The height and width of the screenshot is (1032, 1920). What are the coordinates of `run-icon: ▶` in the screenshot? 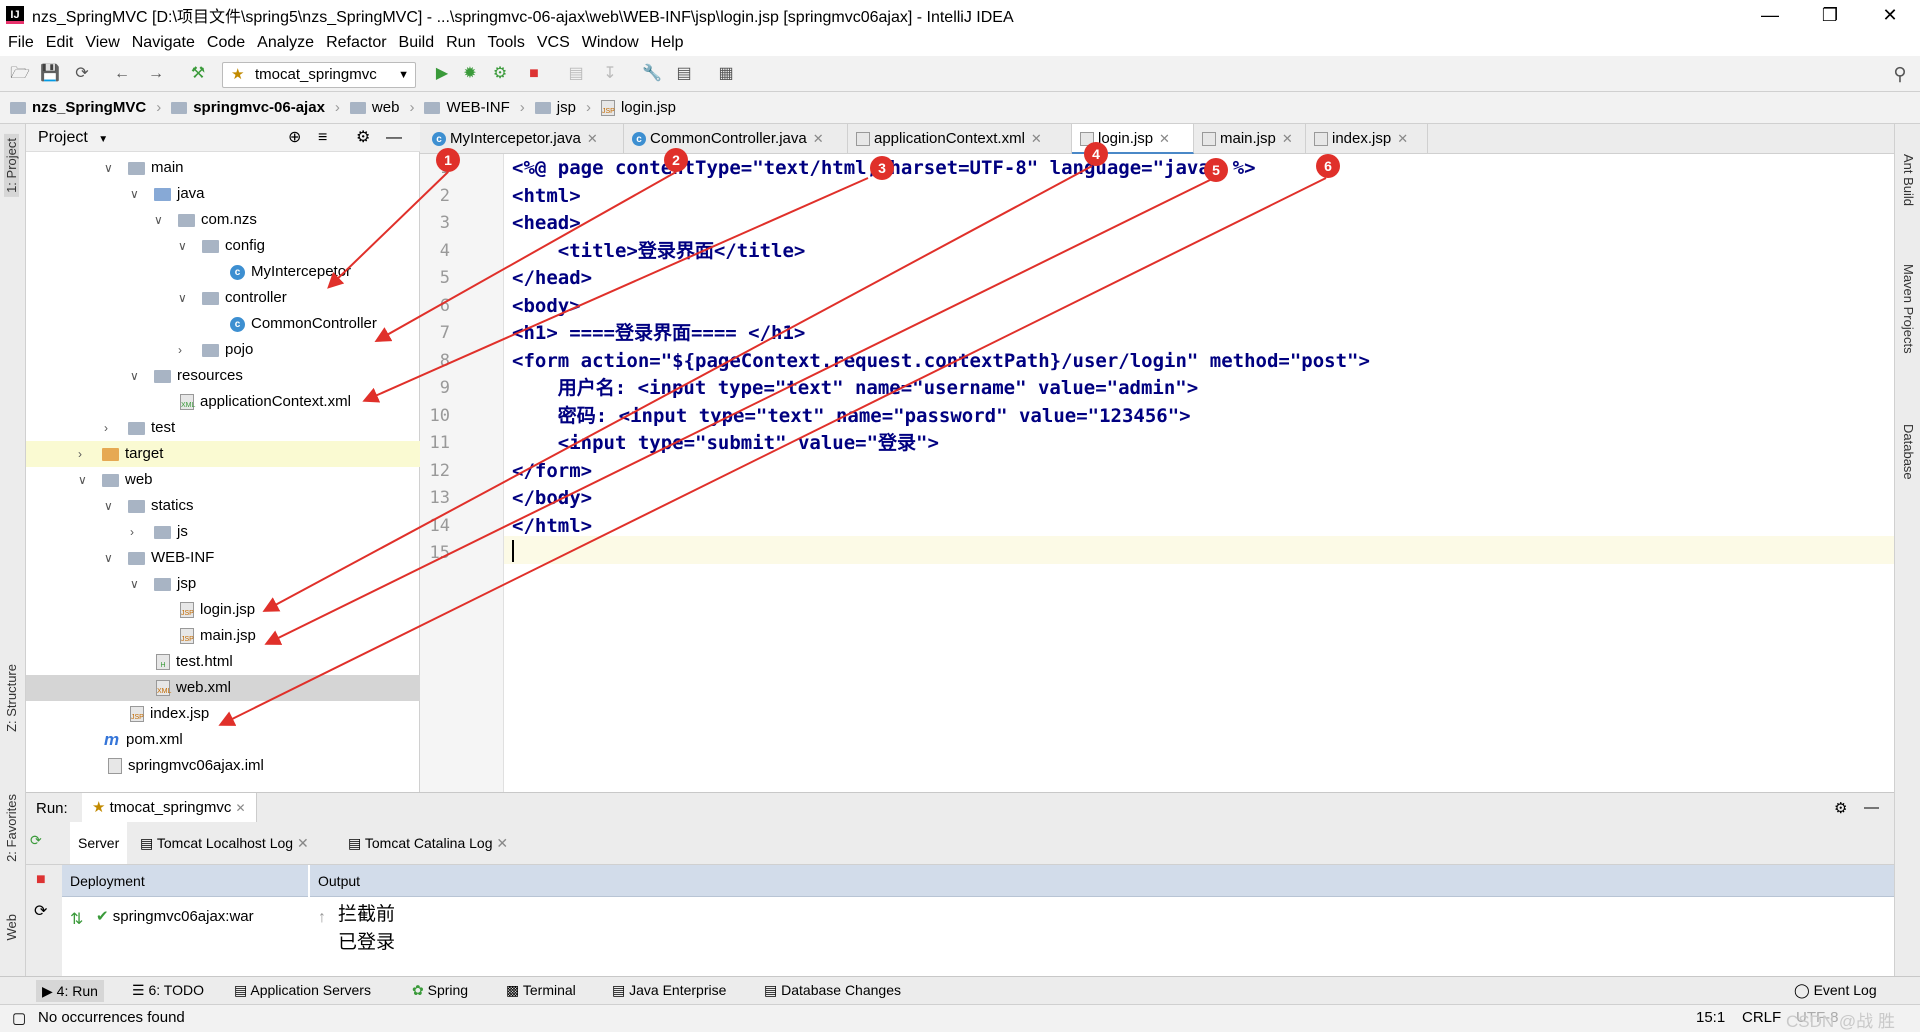 It's located at (442, 74).